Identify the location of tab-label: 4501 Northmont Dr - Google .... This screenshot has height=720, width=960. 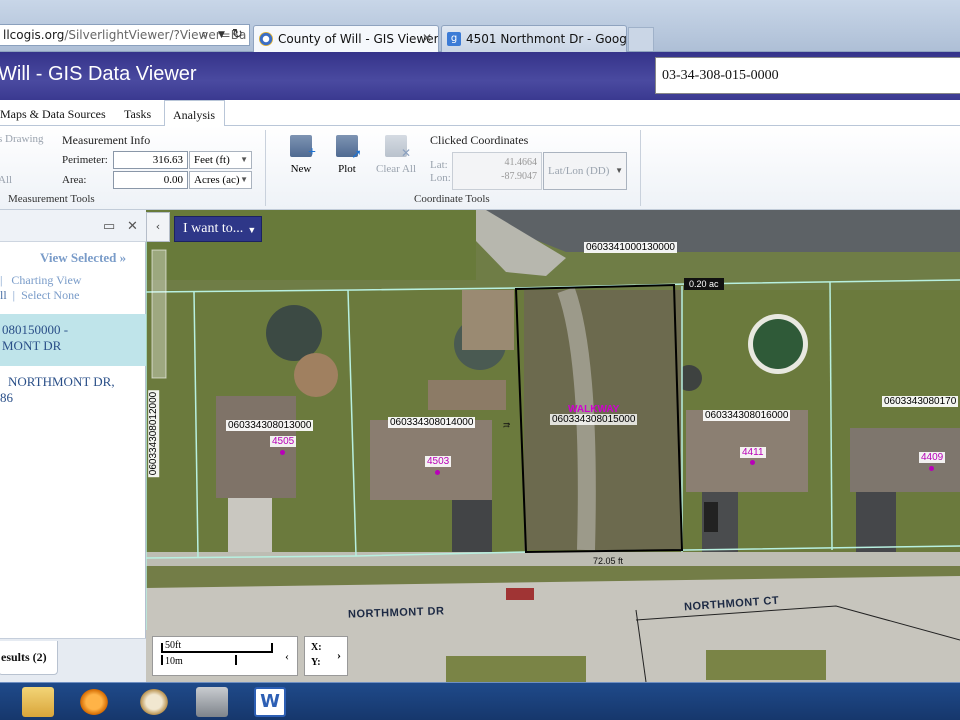
(546, 39).